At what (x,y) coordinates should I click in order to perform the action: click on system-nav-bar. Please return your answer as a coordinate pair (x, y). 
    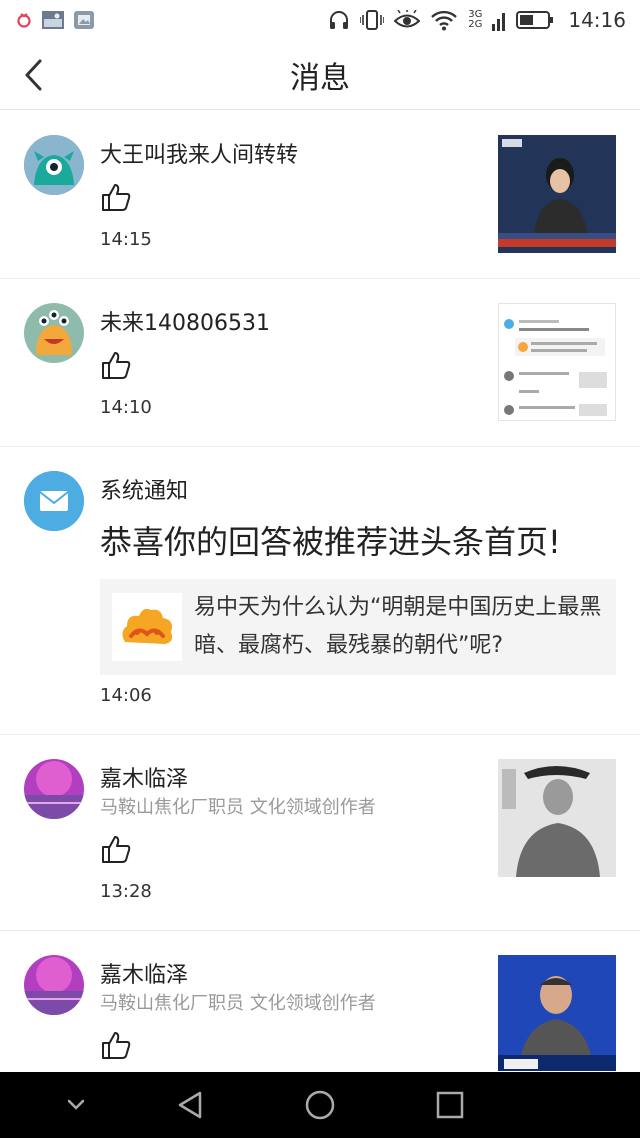
    Looking at the image, I should click on (320, 1105).